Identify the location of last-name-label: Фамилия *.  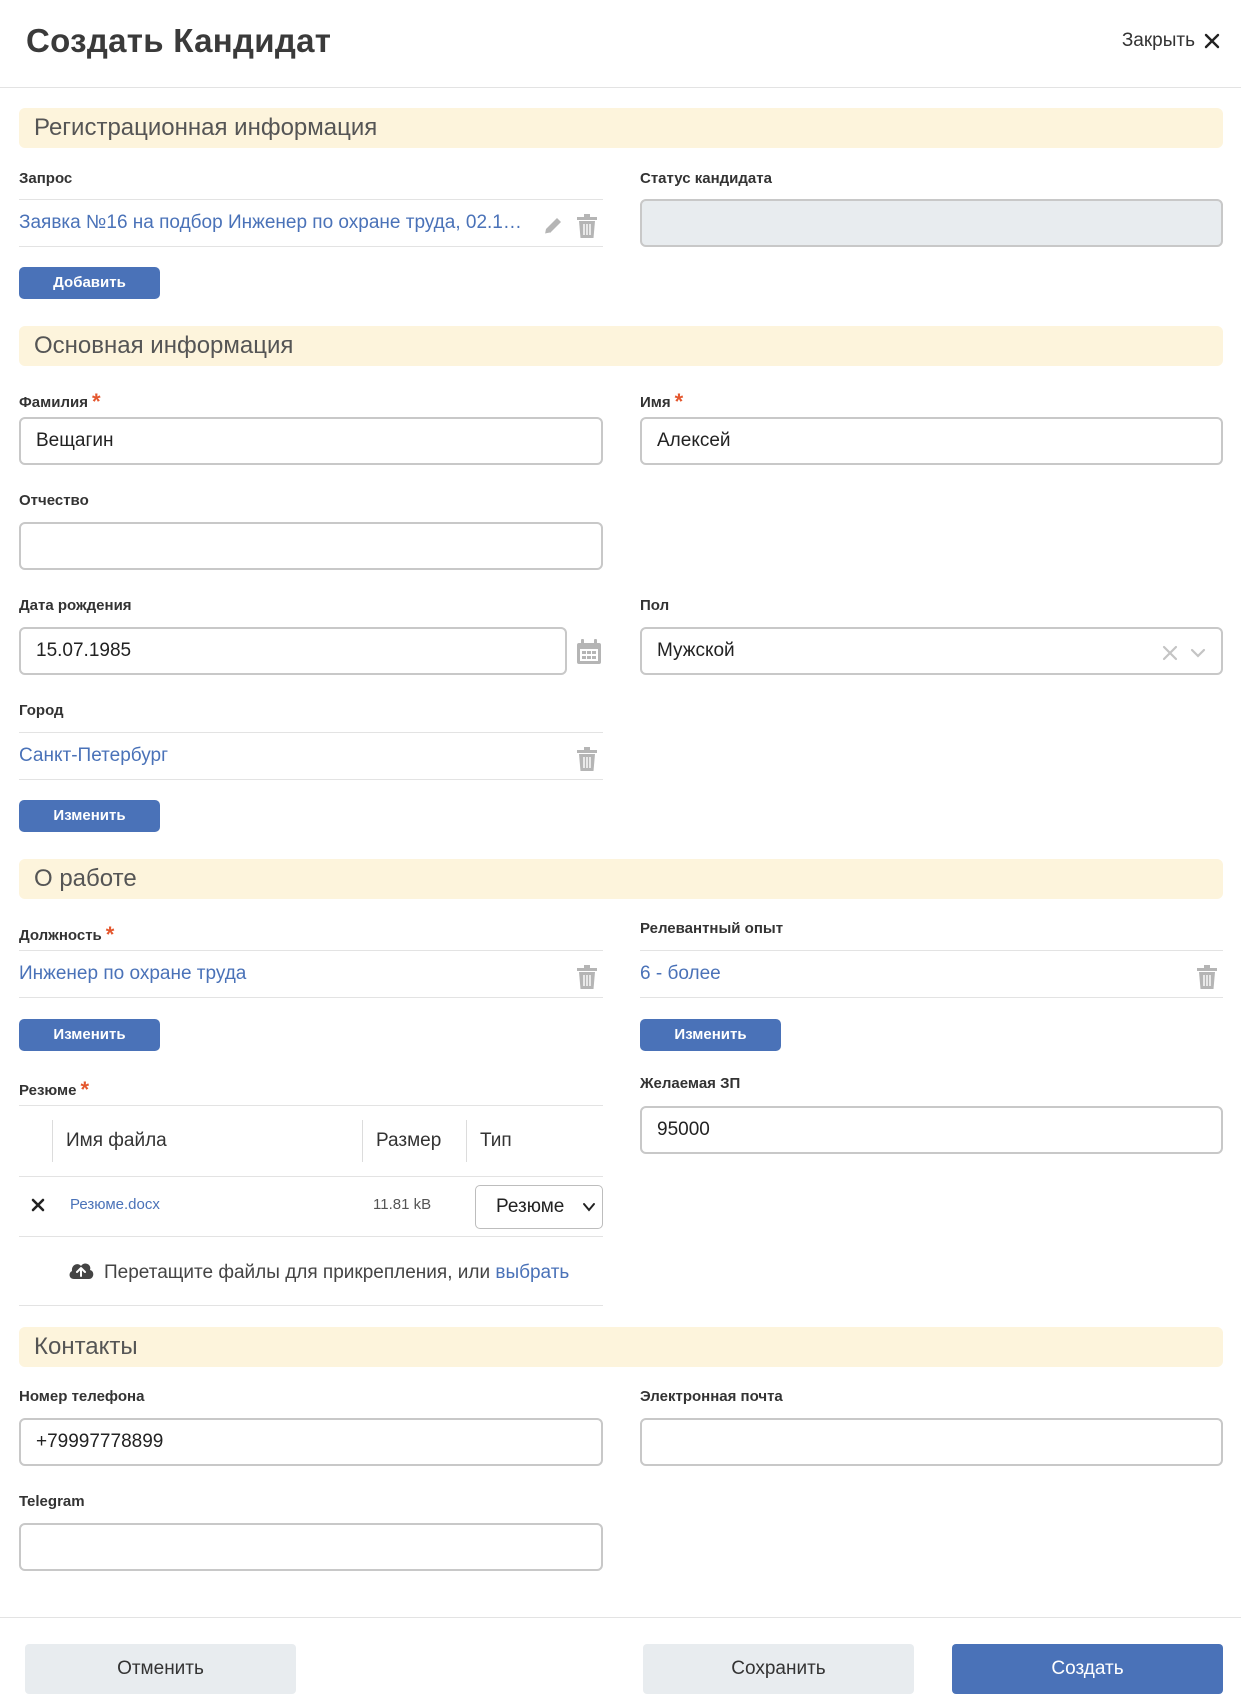
(60, 400).